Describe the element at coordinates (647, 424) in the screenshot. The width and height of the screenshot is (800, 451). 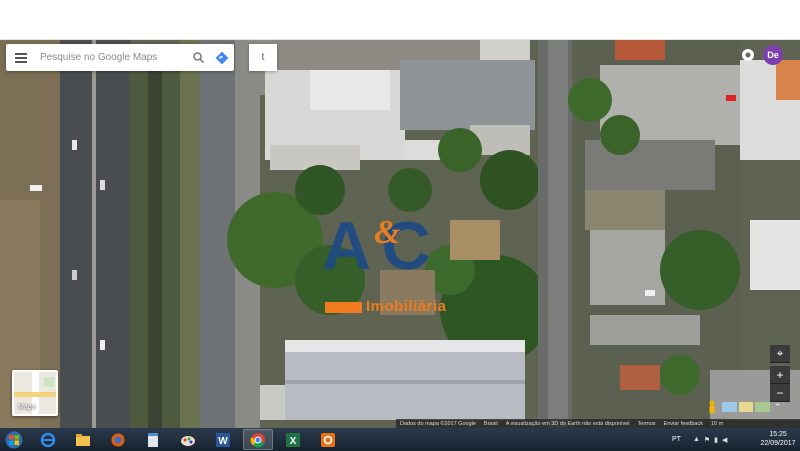
I see `terms-link: Termos` at that location.